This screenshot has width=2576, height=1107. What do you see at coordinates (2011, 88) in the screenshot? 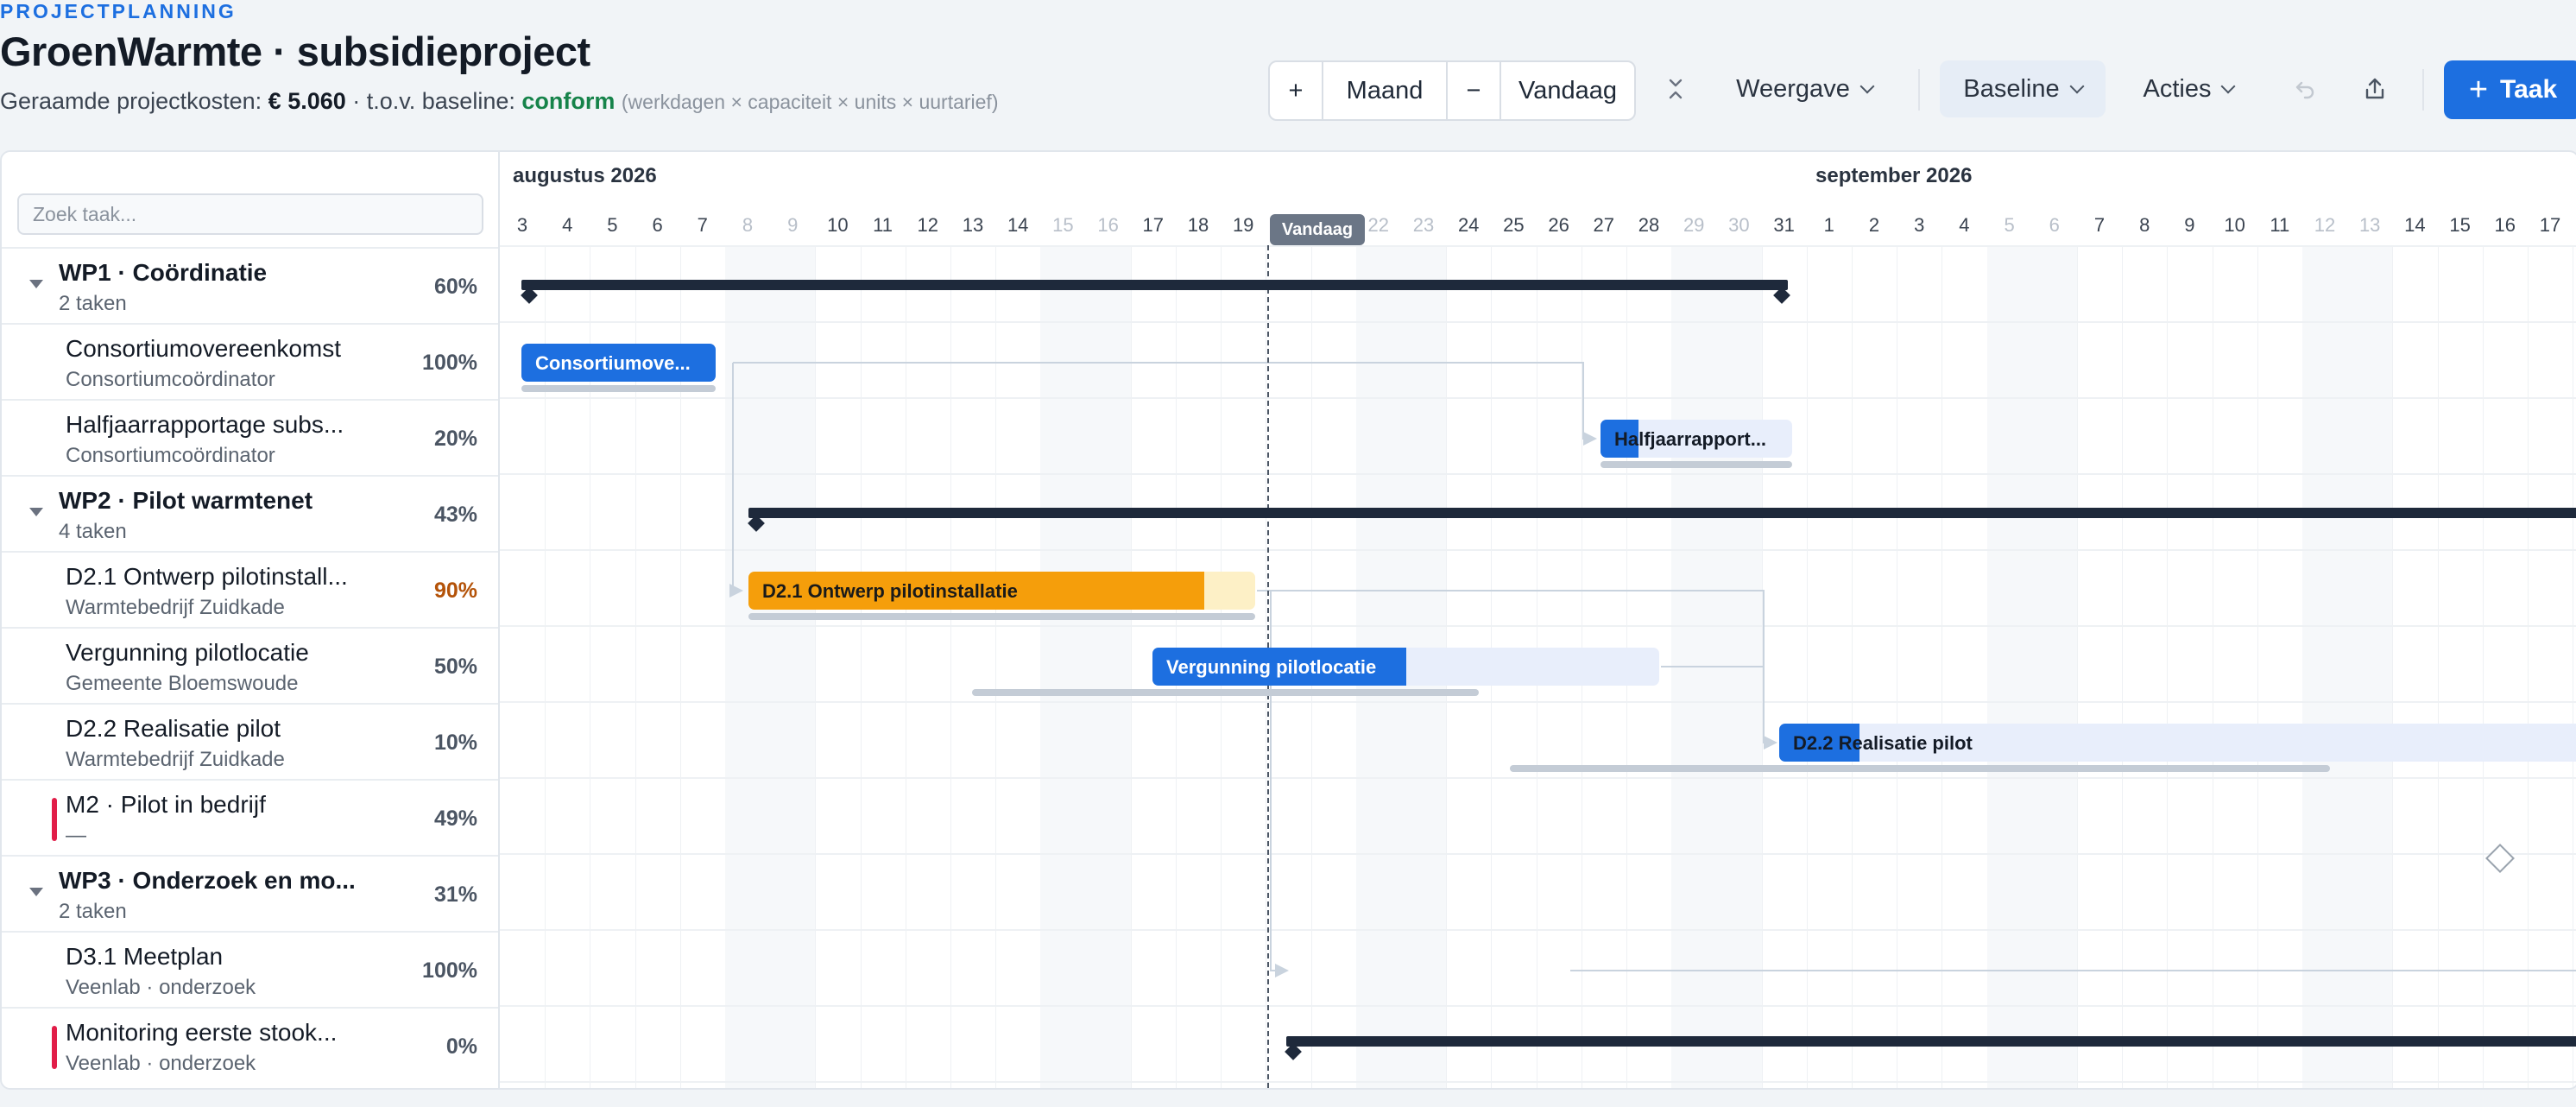
I see `baseline-label: Baseline` at bounding box center [2011, 88].